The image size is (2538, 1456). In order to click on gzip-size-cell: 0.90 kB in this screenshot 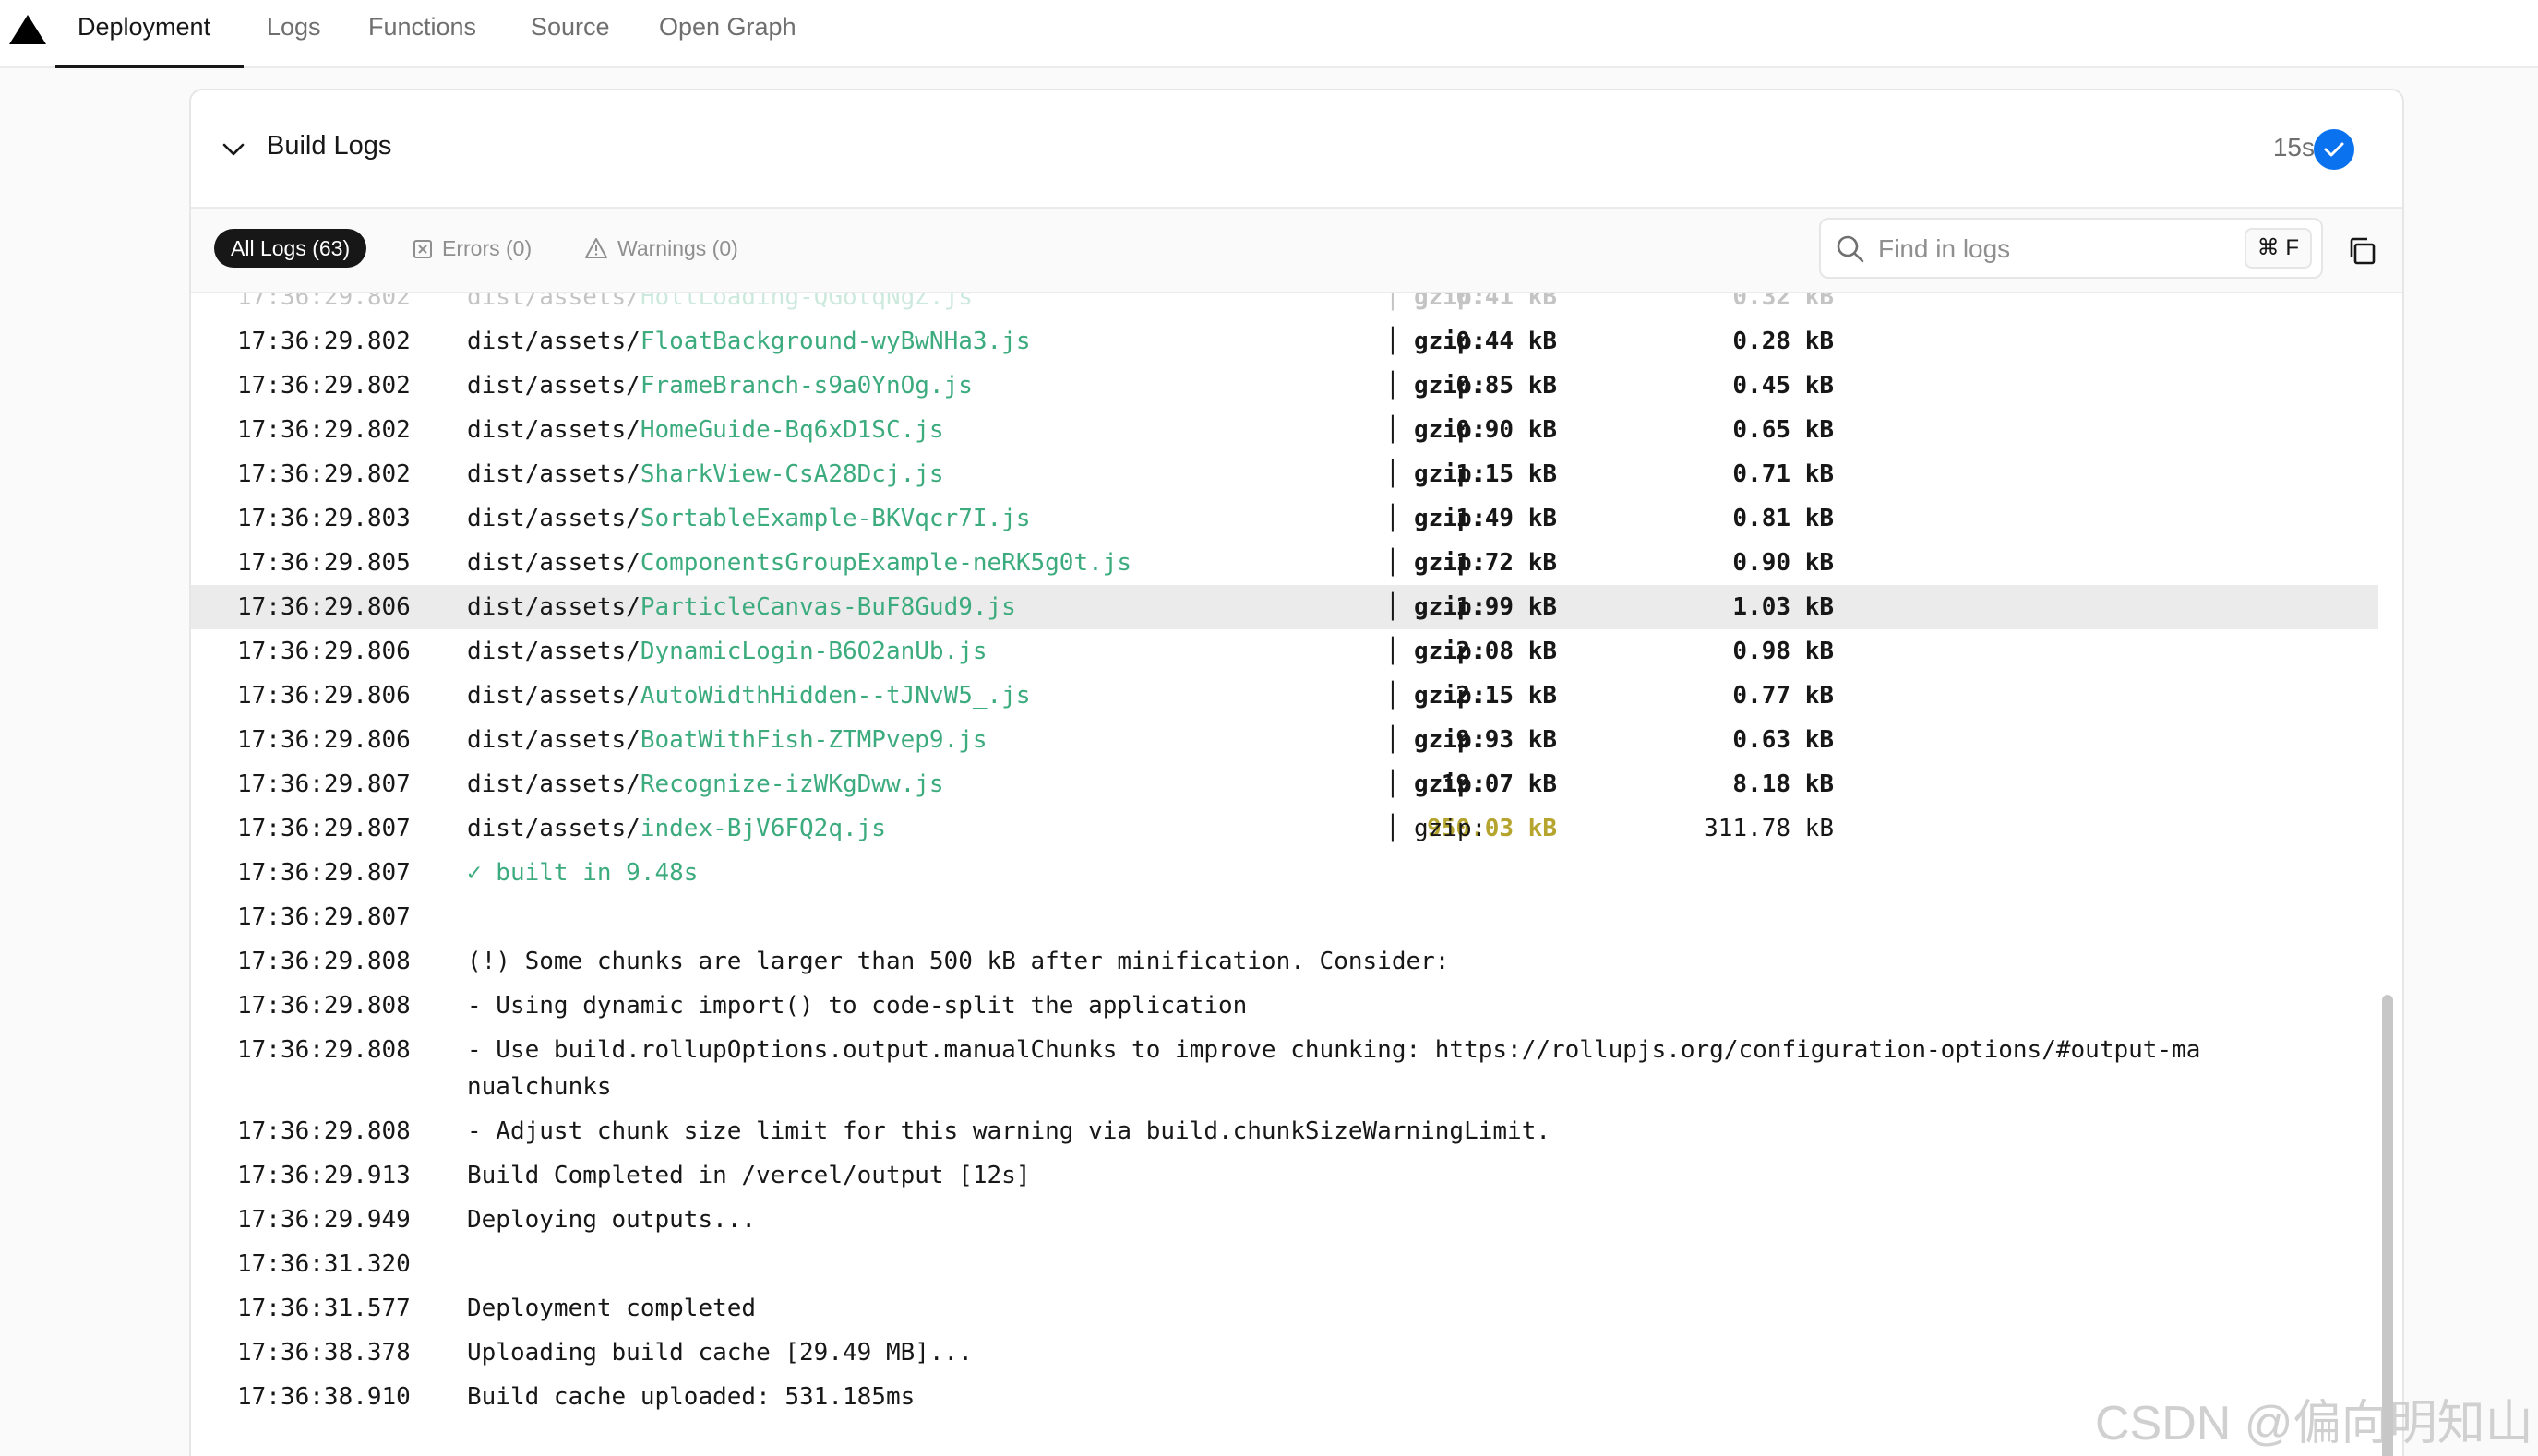, I will do `click(1668, 563)`.